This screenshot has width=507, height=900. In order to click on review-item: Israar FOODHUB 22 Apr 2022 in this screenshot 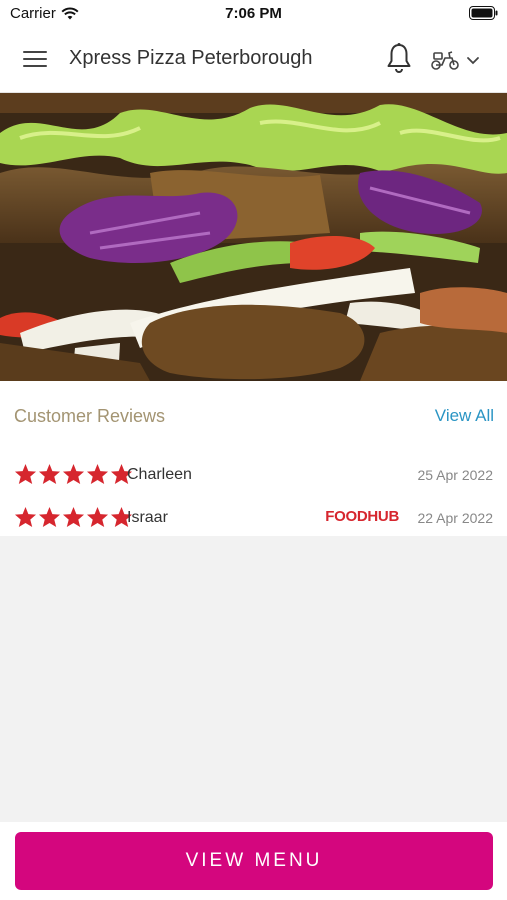, I will do `click(253, 519)`.